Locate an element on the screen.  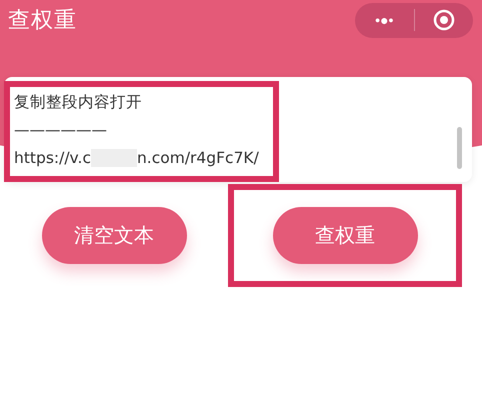
clear-button: 清空文本 is located at coordinates (114, 235).